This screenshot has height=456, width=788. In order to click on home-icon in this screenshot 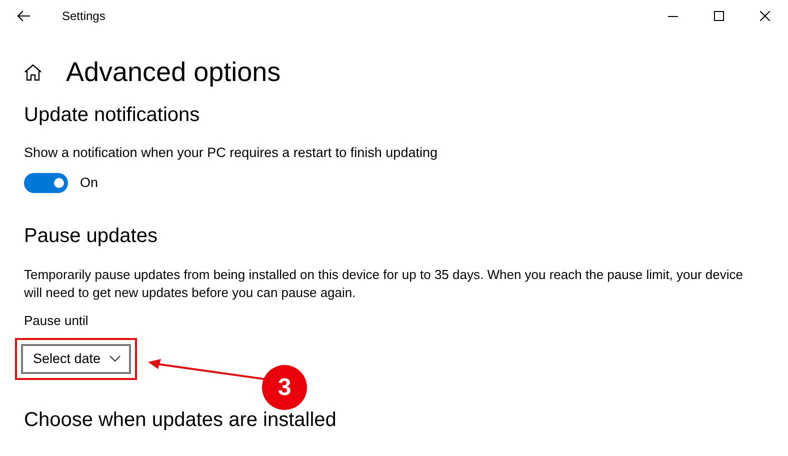, I will do `click(33, 72)`.